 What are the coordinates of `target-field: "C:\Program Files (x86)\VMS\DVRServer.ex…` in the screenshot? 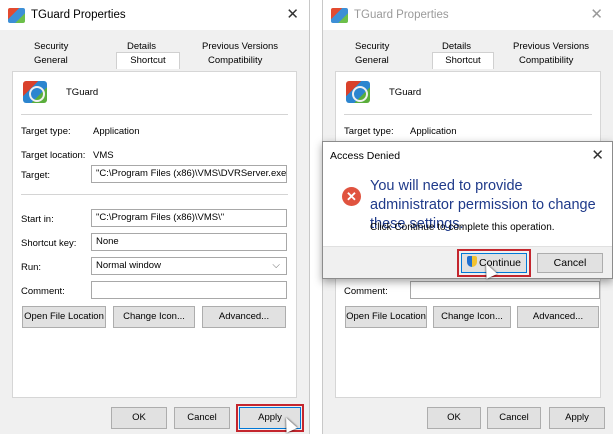 It's located at (189, 174).